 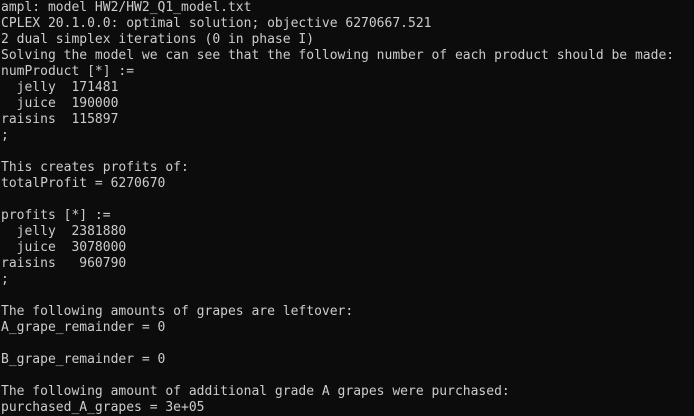 What do you see at coordinates (95, 167) in the screenshot?
I see `terminal-line: This creates profits of:` at bounding box center [95, 167].